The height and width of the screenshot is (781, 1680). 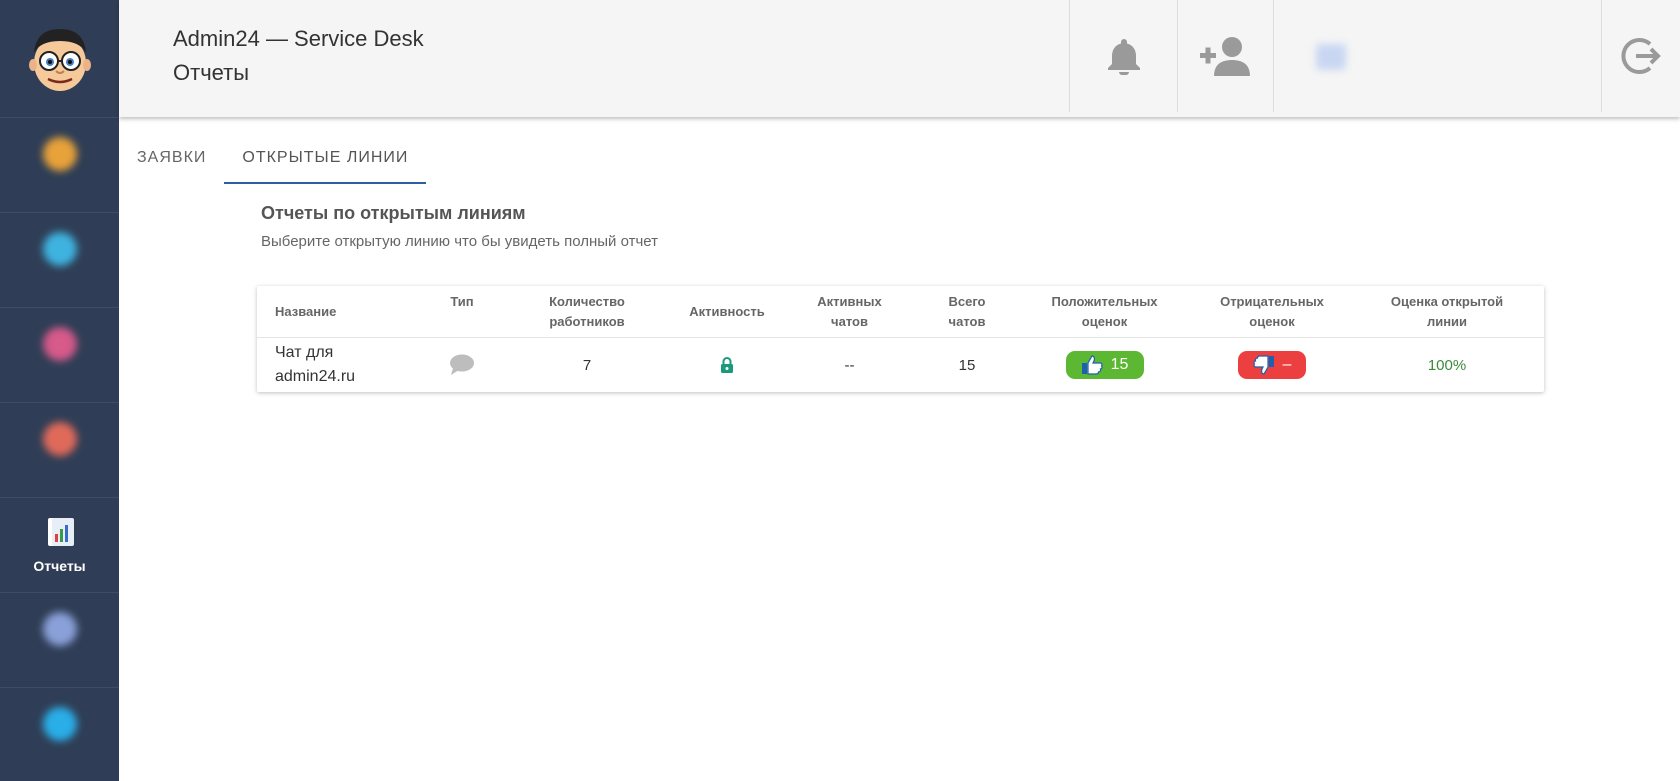 I want to click on cell-positive: 15, so click(x=1104, y=365).